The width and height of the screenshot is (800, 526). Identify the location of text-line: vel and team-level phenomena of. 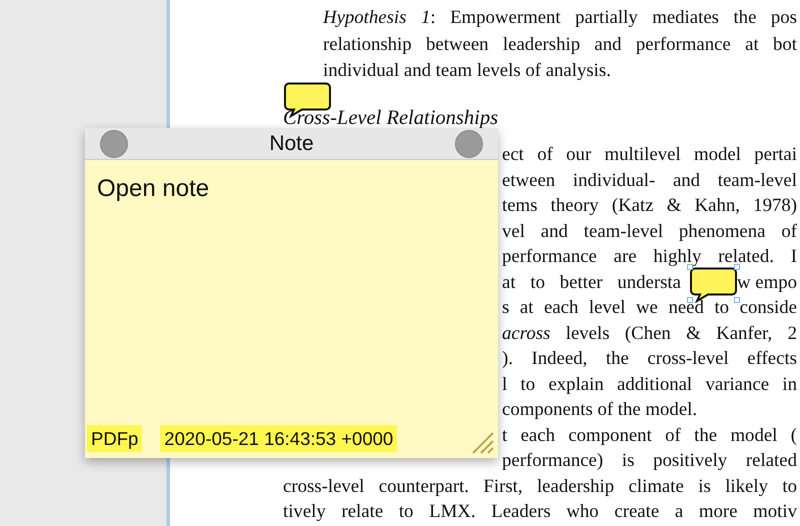
(649, 231).